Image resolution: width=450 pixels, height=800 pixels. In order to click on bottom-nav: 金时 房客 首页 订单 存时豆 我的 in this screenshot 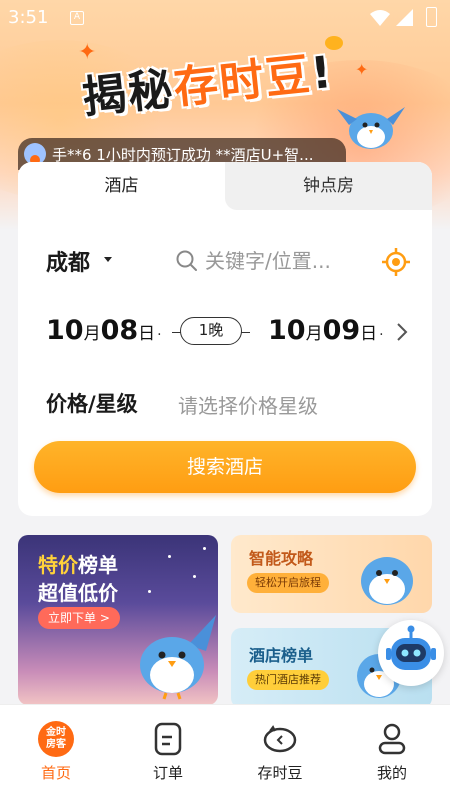, I will do `click(225, 752)`.